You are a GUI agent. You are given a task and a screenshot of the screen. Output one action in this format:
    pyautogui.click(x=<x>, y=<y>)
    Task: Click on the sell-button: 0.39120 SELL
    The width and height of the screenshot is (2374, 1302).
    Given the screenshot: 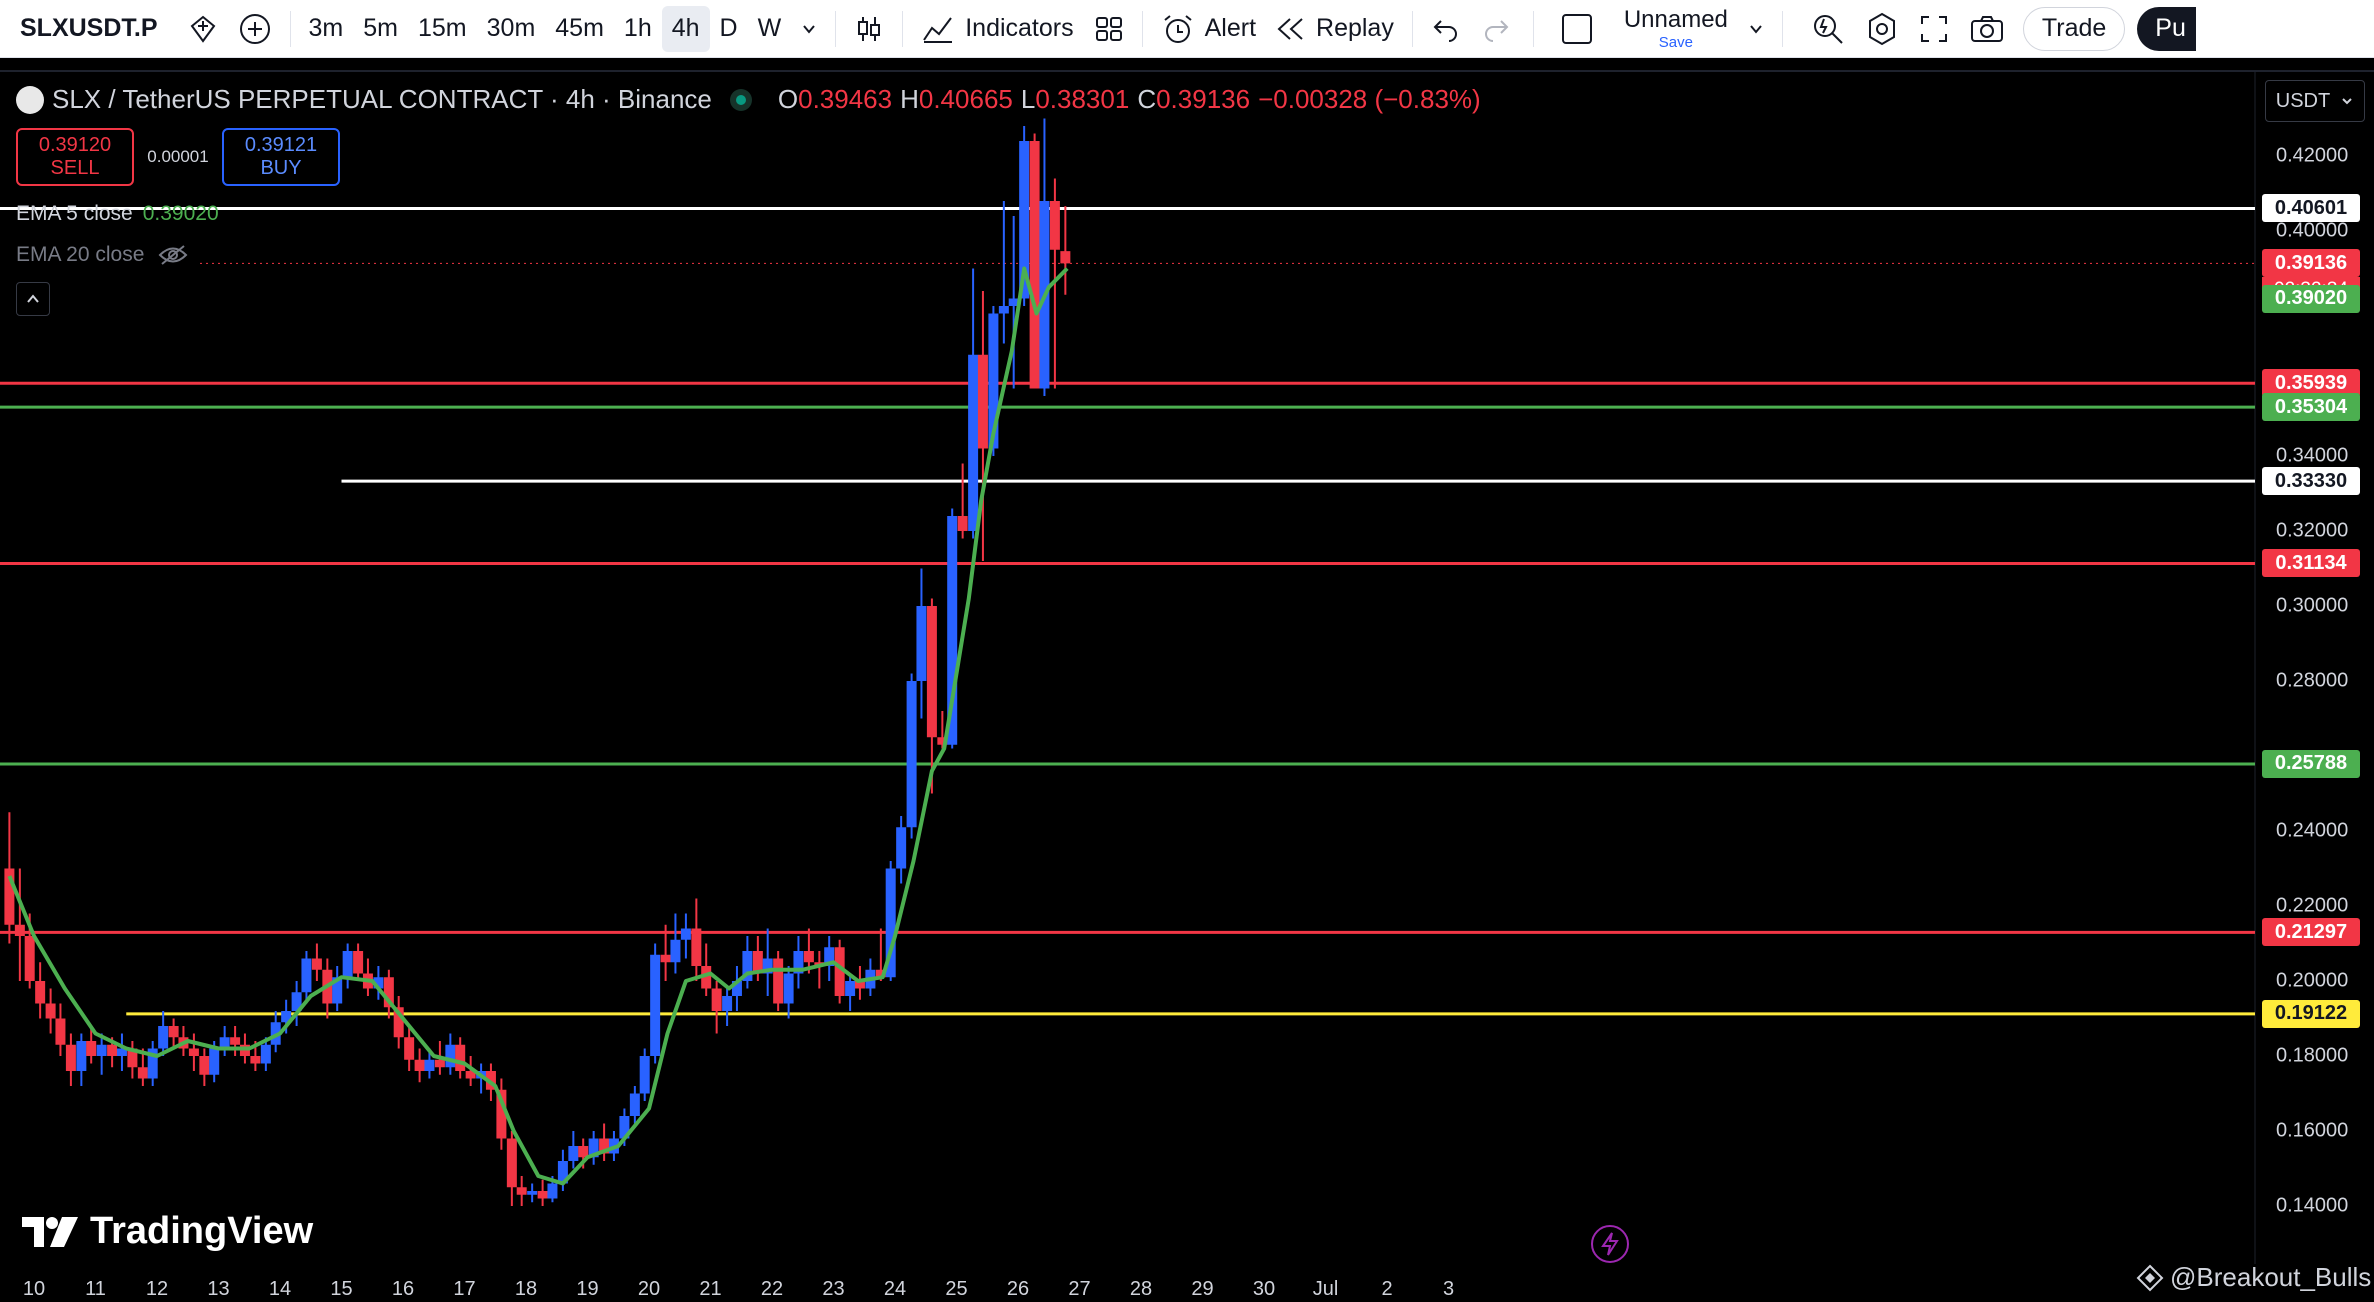 What is the action you would take?
    pyautogui.click(x=75, y=157)
    